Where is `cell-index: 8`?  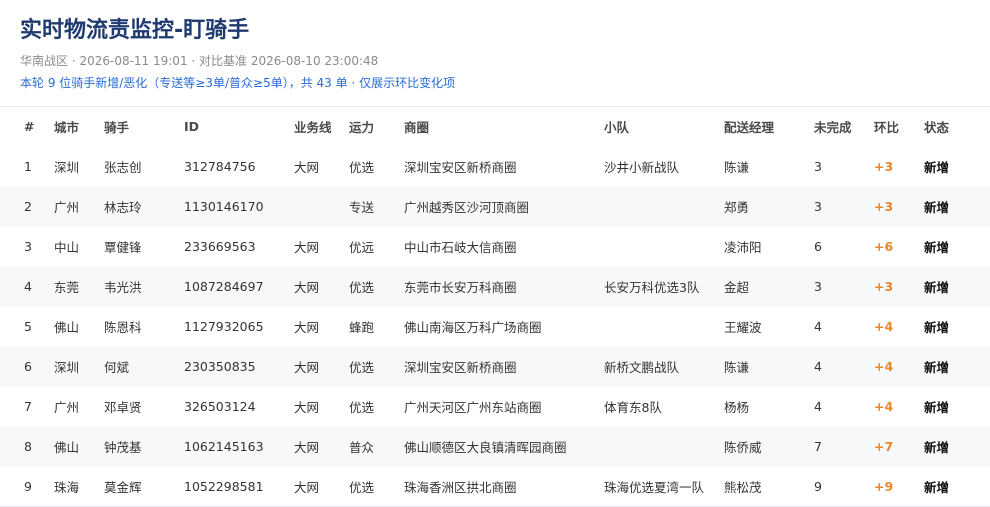 cell-index: 8 is located at coordinates (28, 446).